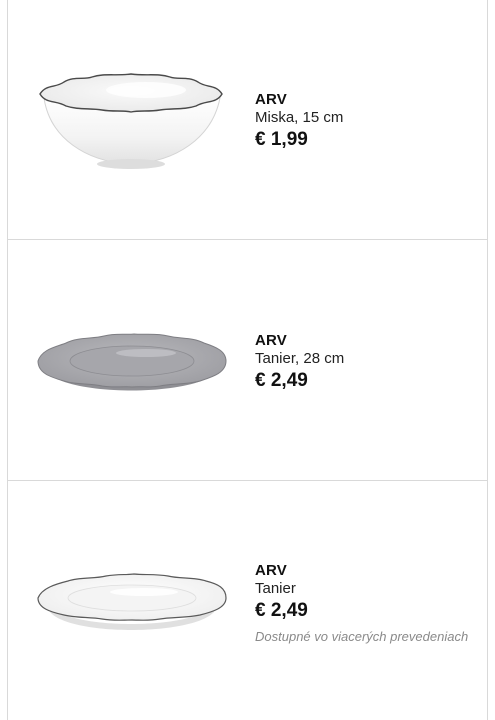  Describe the element at coordinates (300, 358) in the screenshot. I see `product-description: Tanier, 28 cm` at that location.